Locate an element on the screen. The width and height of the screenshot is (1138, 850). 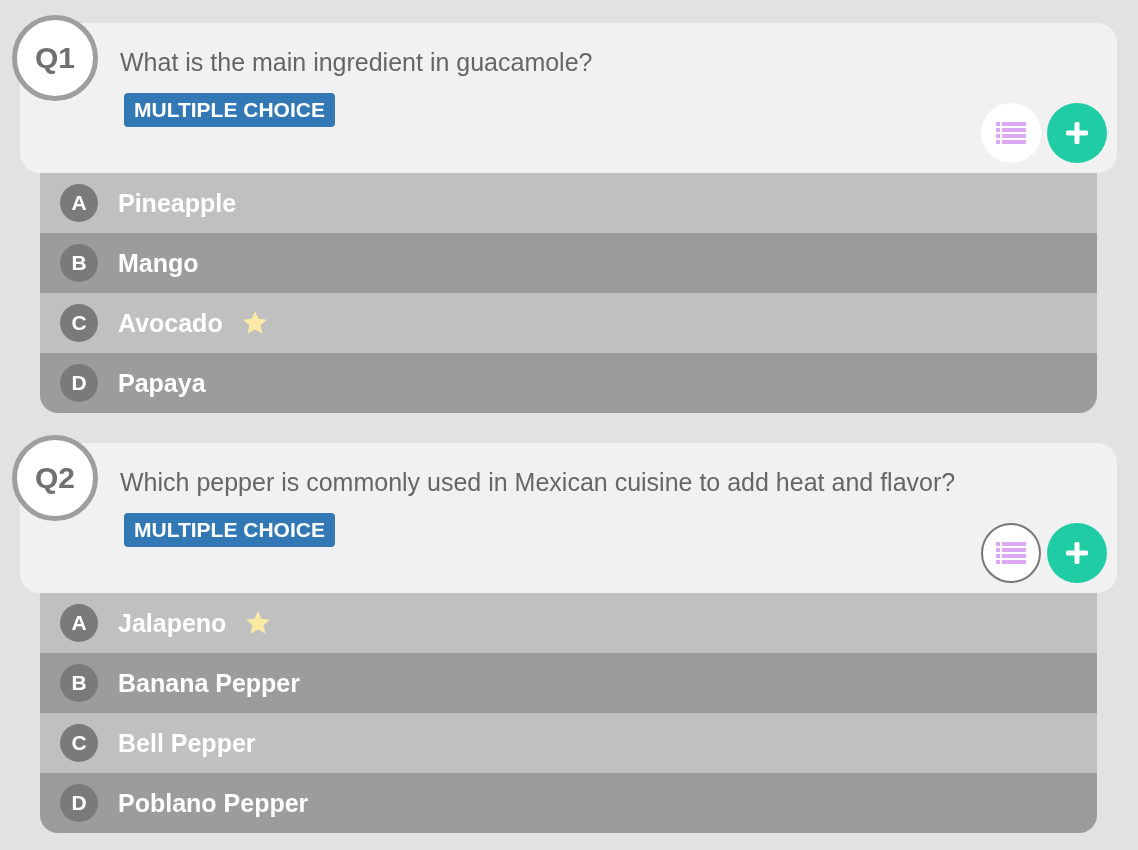
answer-text: Pineapple is located at coordinates (177, 203).